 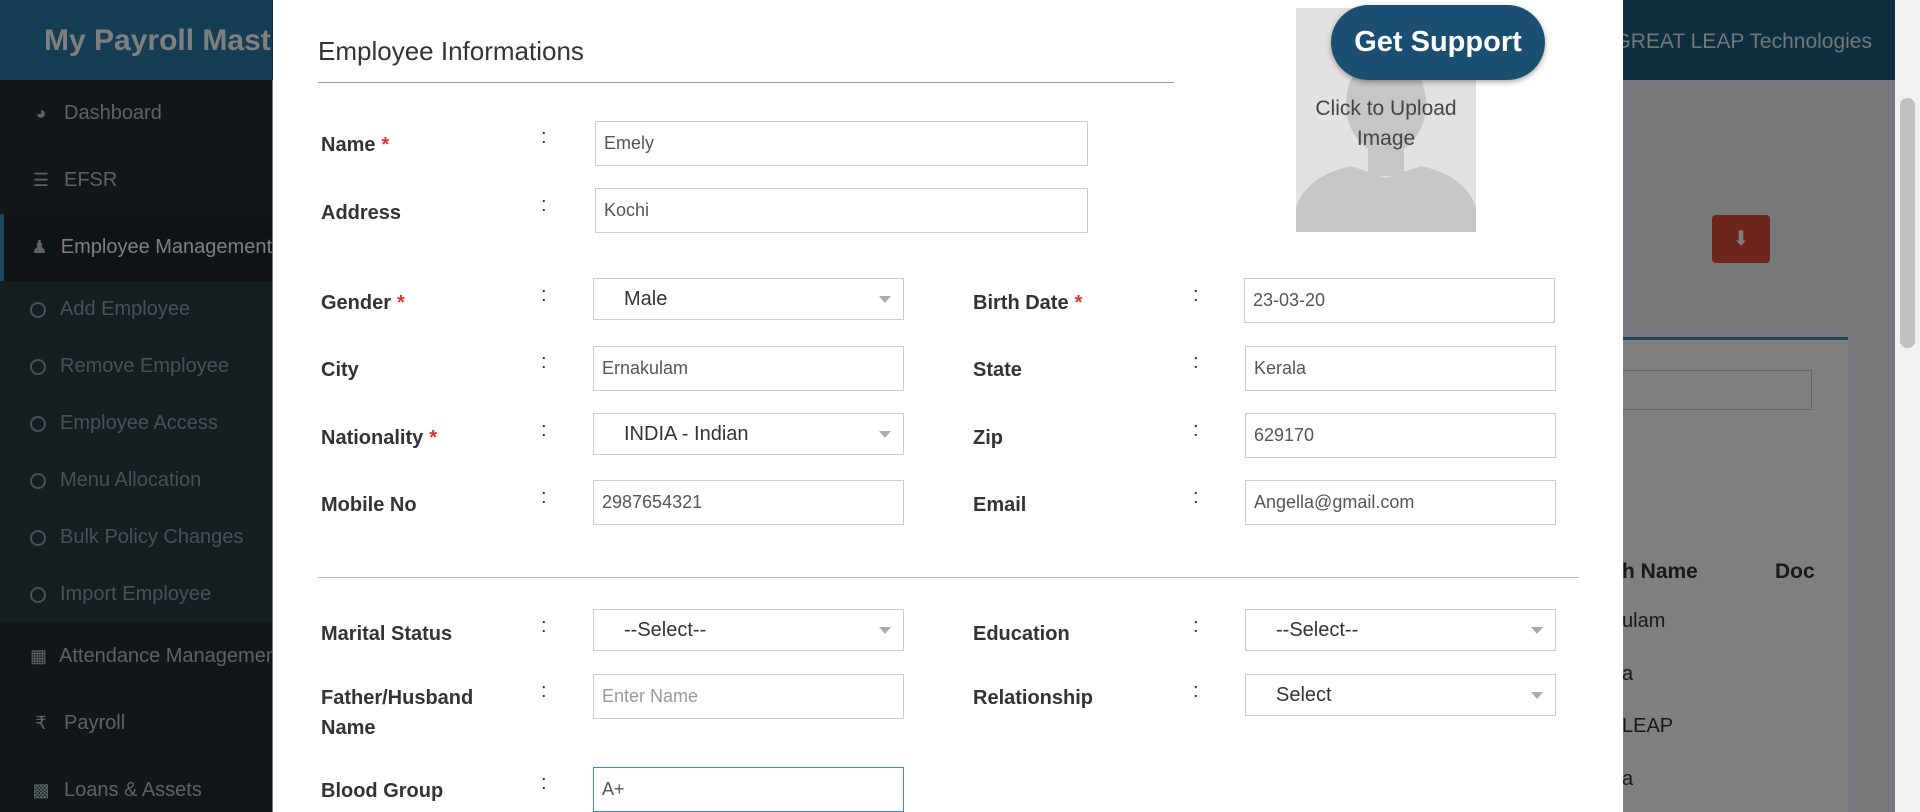 What do you see at coordinates (988, 438) in the screenshot?
I see `zip-label: Zip` at bounding box center [988, 438].